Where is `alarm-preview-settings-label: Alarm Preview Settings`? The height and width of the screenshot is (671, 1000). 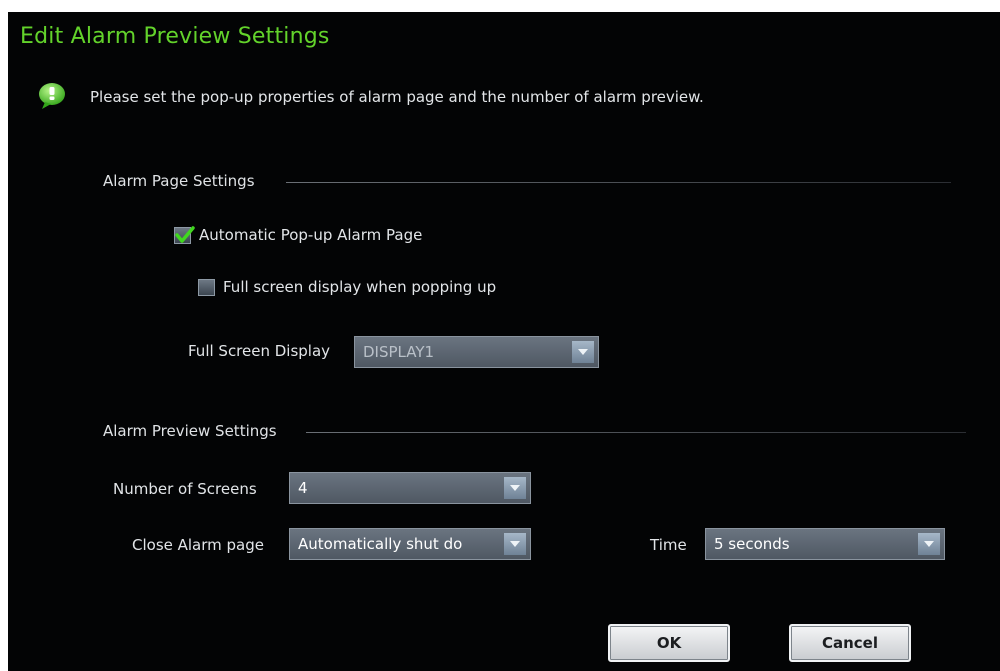 alarm-preview-settings-label: Alarm Preview Settings is located at coordinates (190, 431).